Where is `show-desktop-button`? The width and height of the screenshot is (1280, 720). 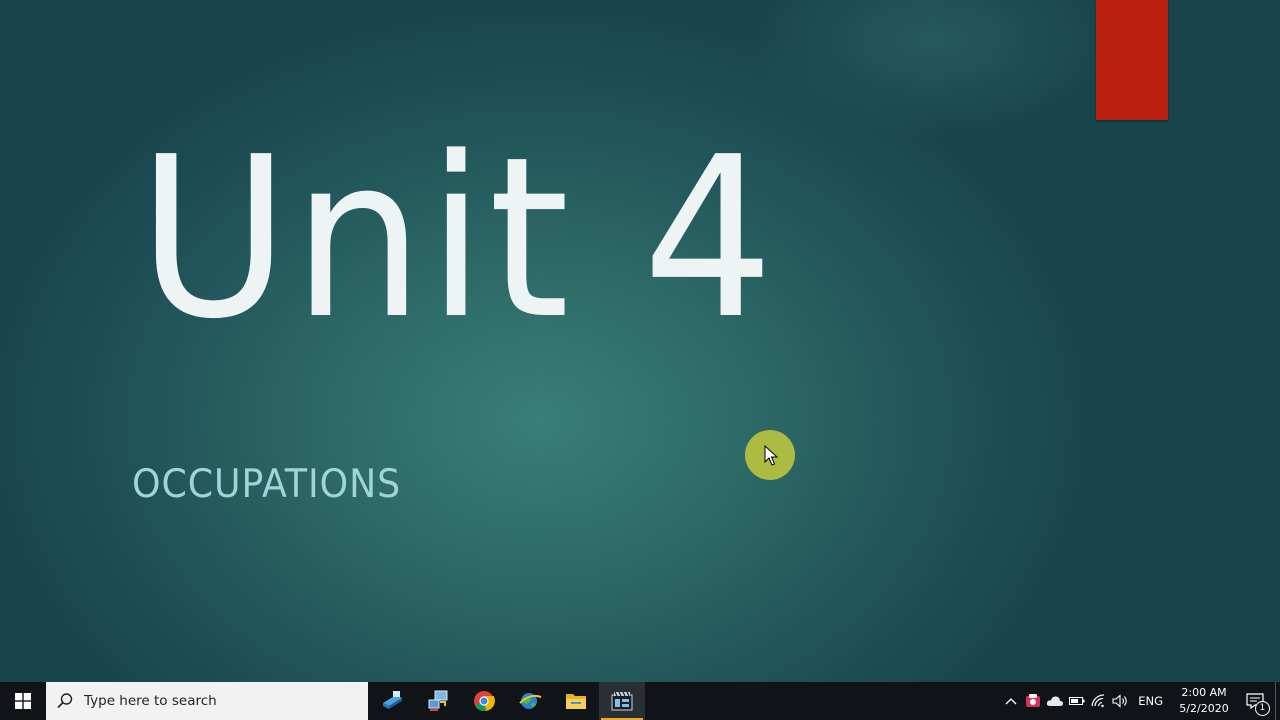 show-desktop-button is located at coordinates (1277, 701).